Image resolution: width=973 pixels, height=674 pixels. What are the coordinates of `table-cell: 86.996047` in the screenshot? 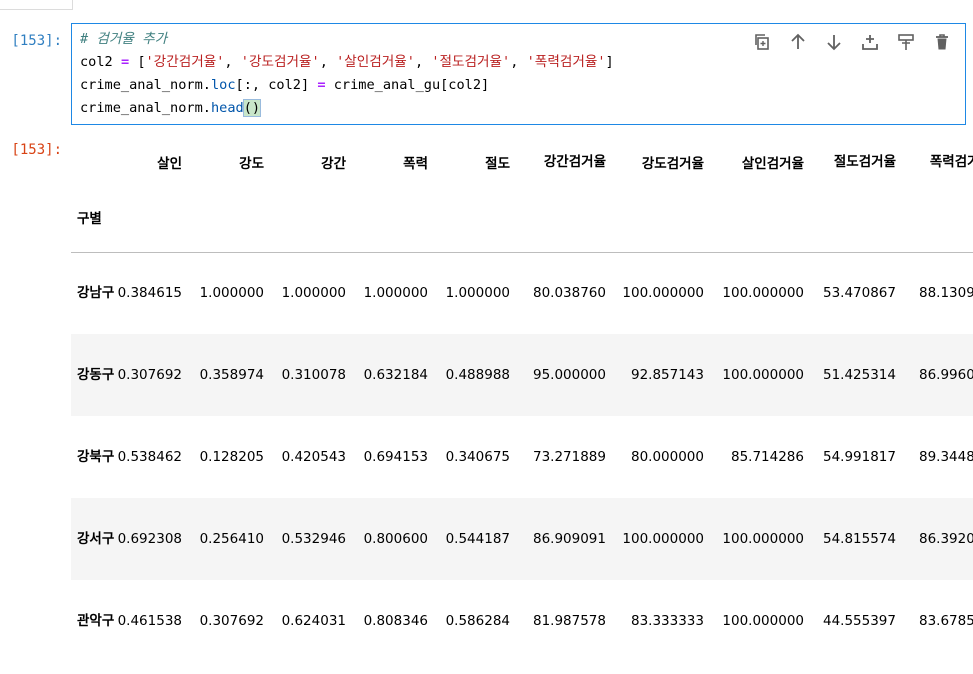 It's located at (945, 375).